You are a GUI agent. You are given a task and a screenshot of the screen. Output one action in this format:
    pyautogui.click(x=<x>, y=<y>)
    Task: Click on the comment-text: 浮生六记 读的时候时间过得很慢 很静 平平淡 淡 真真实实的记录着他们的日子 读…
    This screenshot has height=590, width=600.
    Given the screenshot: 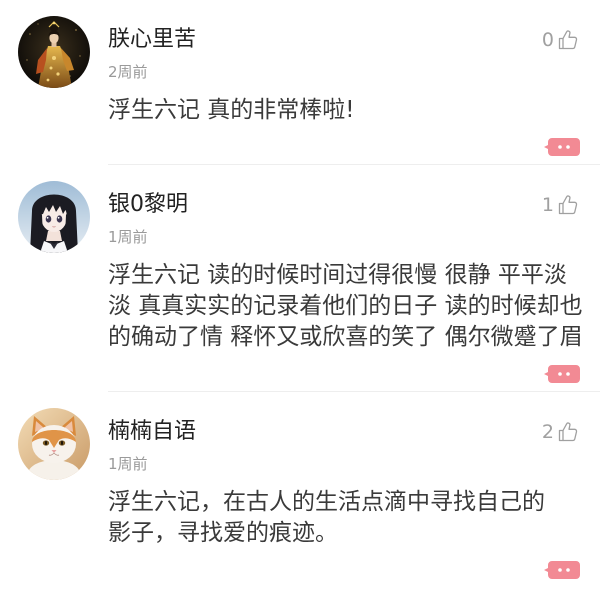 What is the action you would take?
    pyautogui.click(x=345, y=306)
    